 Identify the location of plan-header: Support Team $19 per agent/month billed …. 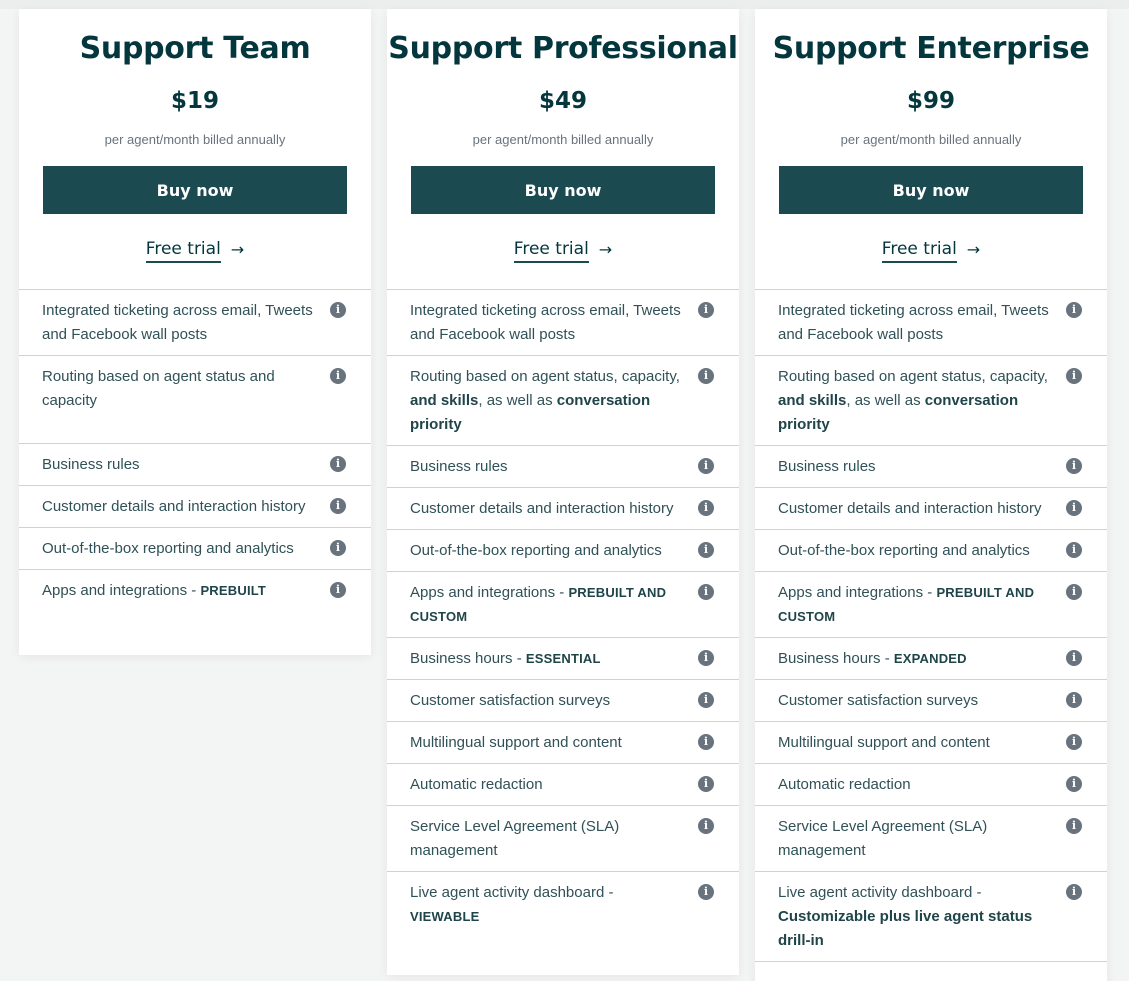
(195, 149).